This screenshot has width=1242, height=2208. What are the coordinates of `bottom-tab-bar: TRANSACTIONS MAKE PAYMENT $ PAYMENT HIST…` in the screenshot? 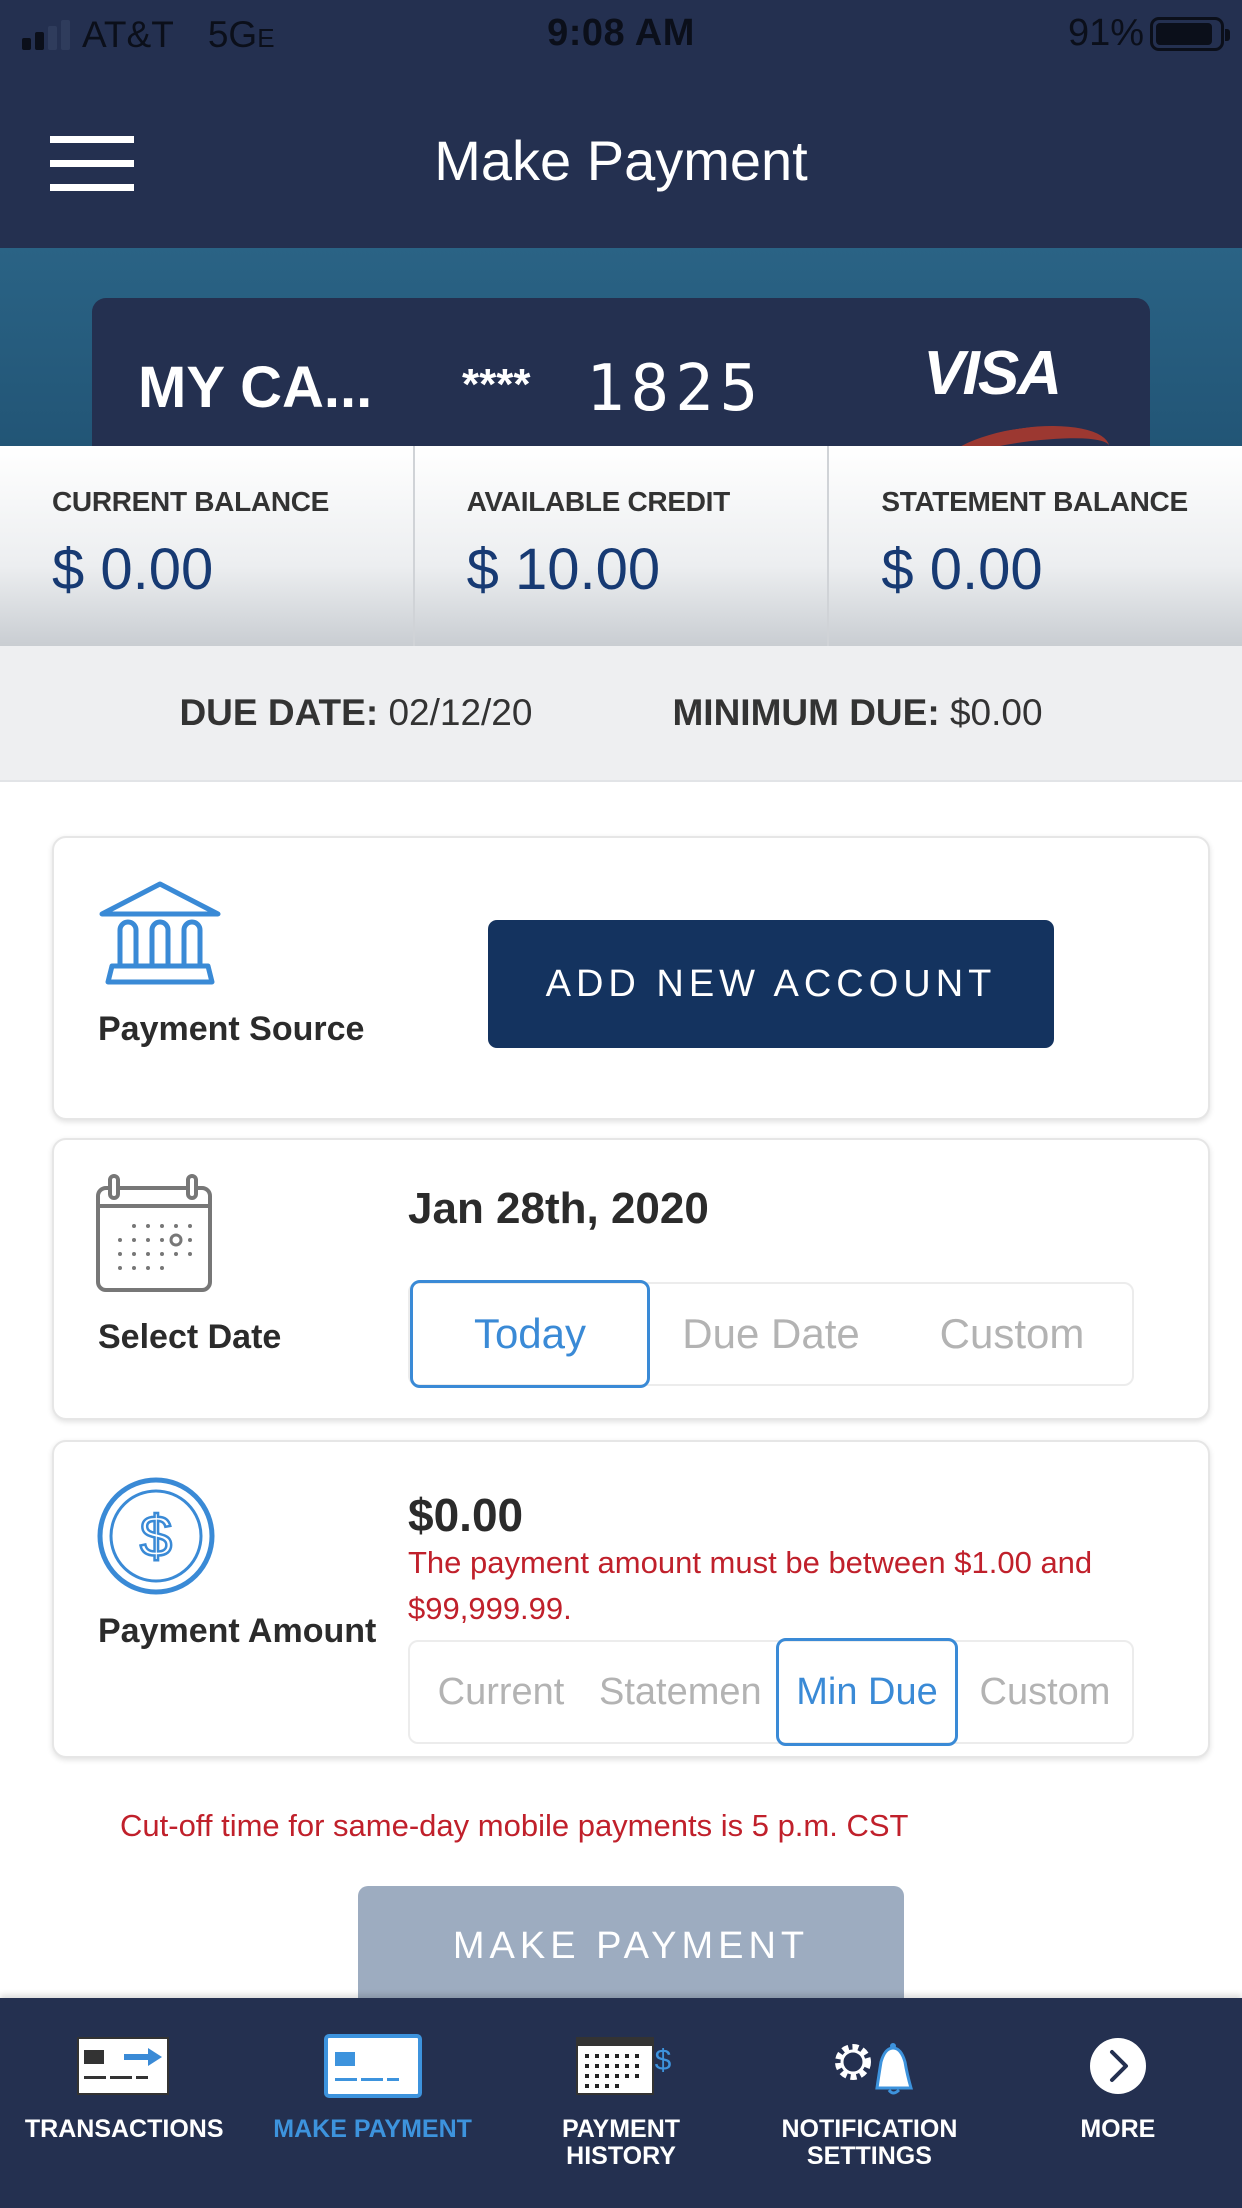 It's located at (621, 2103).